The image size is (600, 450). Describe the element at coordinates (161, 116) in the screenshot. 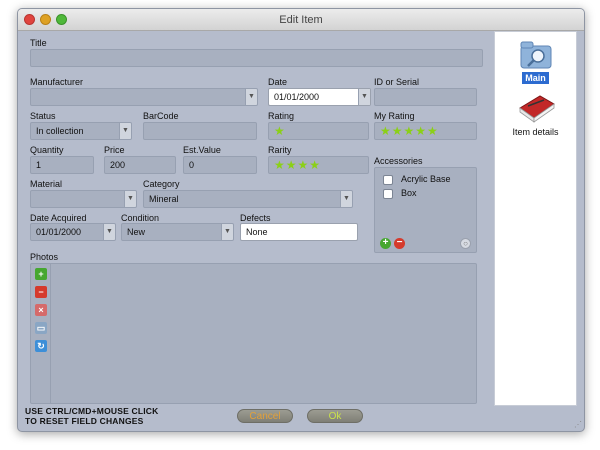

I see `barcode-label: BarCode` at that location.